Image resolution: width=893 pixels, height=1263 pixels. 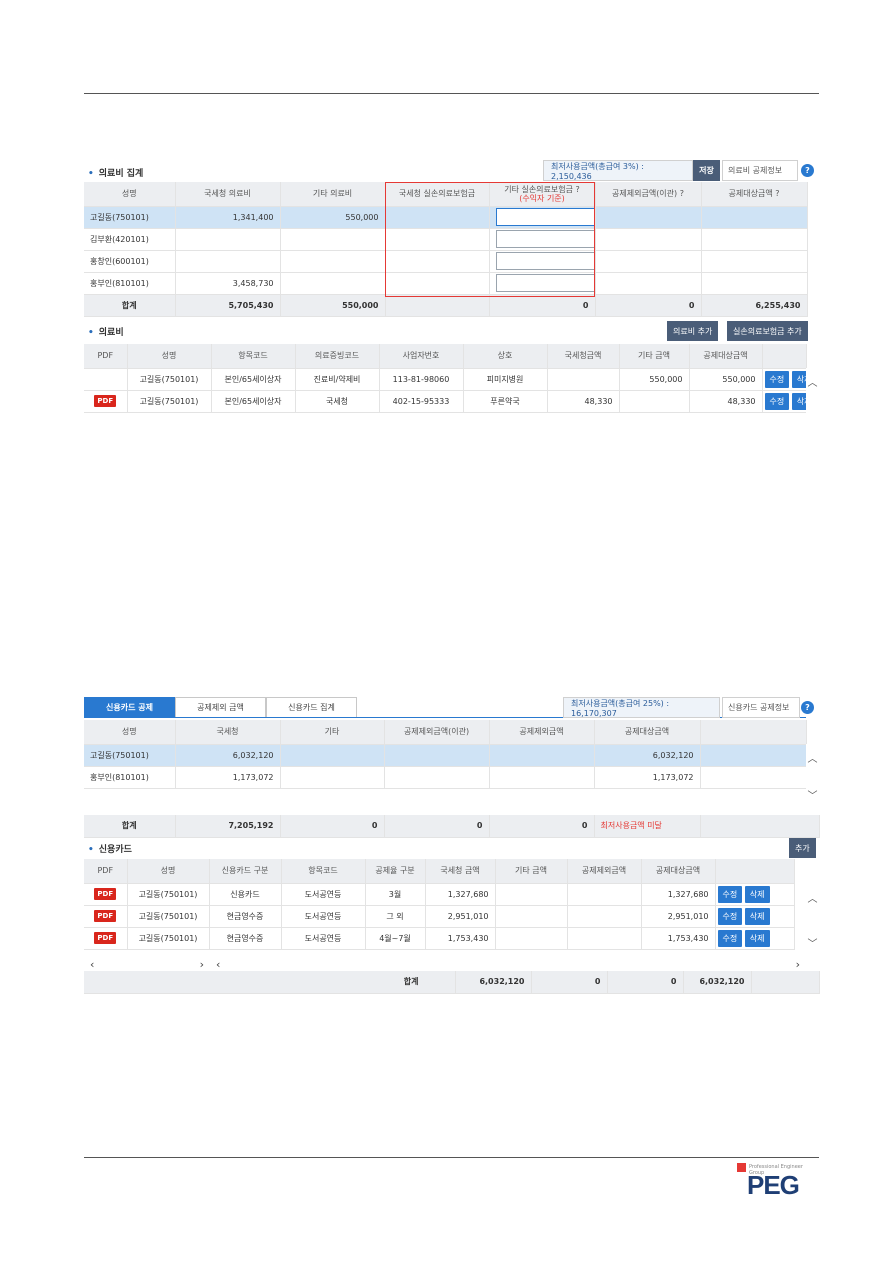 What do you see at coordinates (332, 826) in the screenshot?
I see `total-other: 0` at bounding box center [332, 826].